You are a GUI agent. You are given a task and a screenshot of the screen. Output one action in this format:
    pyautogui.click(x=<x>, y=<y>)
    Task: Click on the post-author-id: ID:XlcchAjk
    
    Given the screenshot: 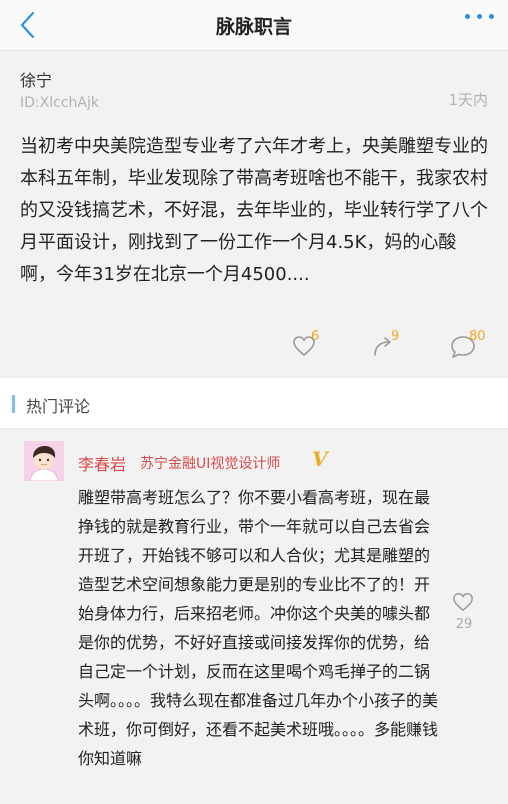 What is the action you would take?
    pyautogui.click(x=59, y=103)
    